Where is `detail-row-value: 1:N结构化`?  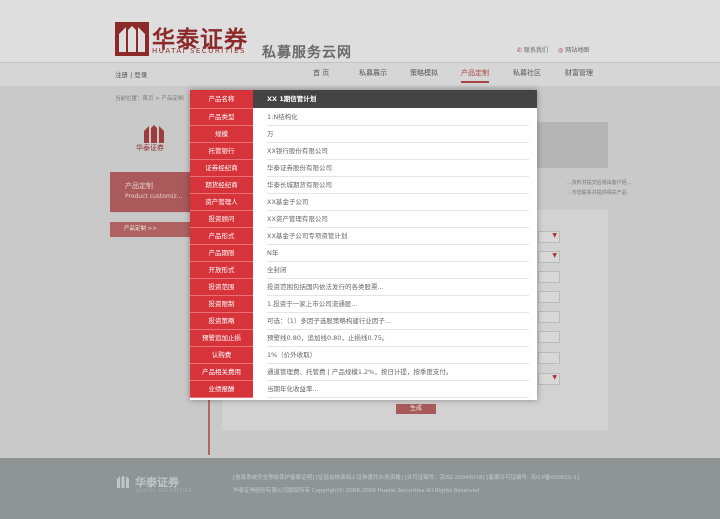
detail-row-value: 1:N结构化 is located at coordinates (398, 117).